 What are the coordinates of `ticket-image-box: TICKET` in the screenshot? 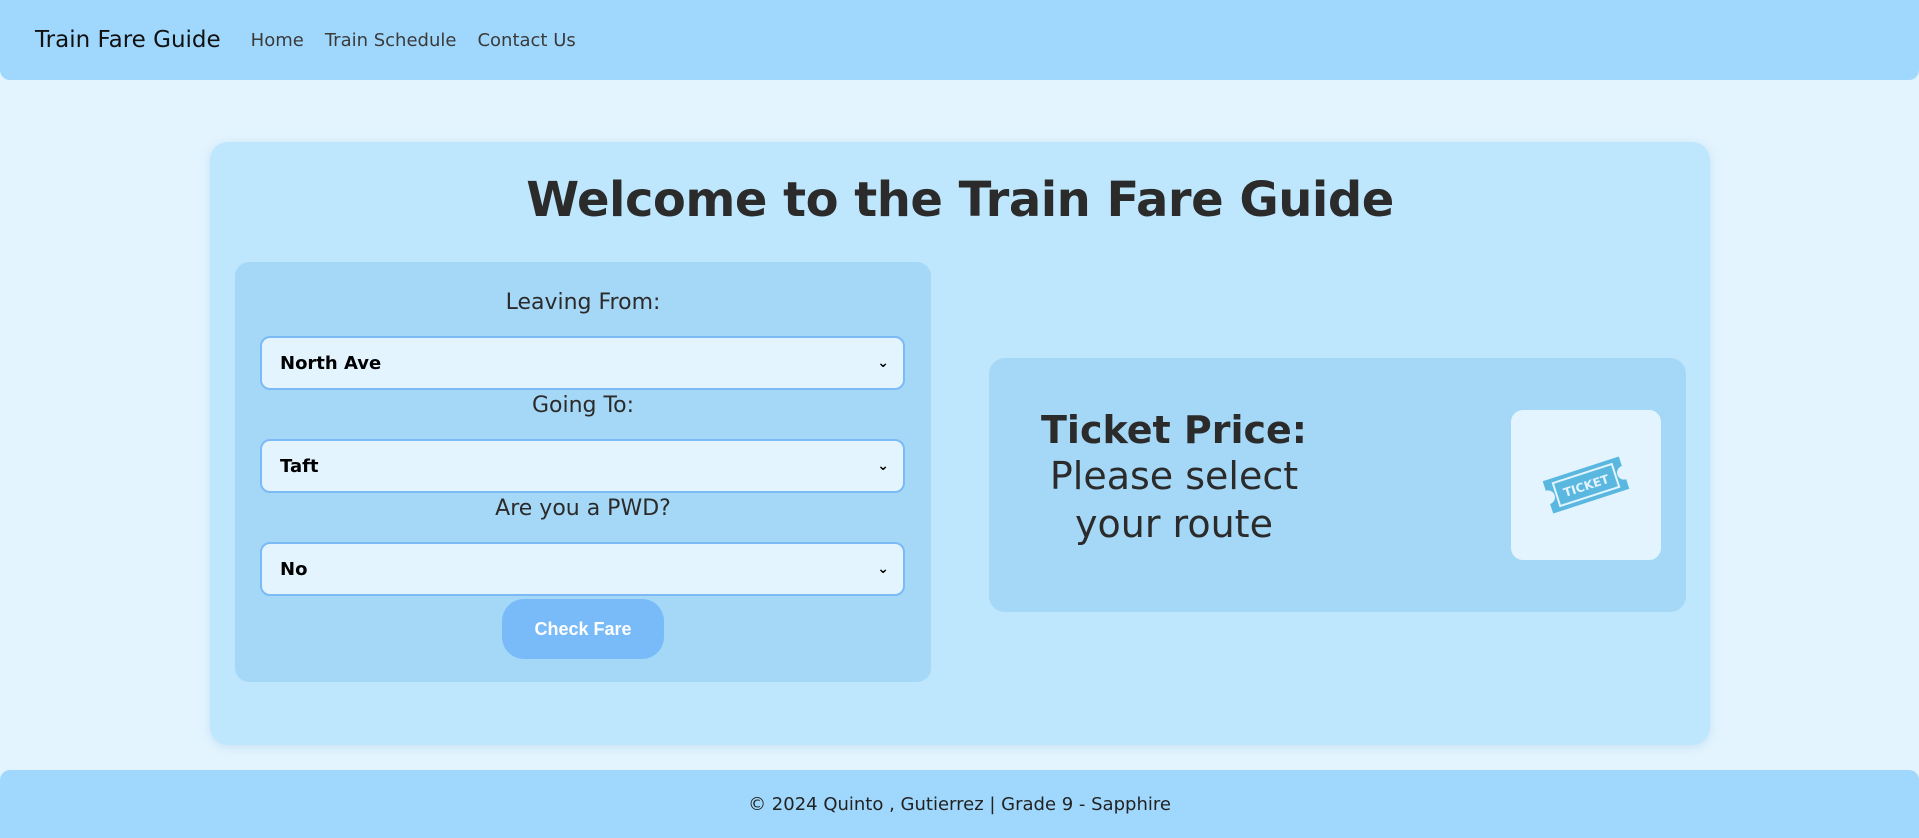 It's located at (1586, 485).